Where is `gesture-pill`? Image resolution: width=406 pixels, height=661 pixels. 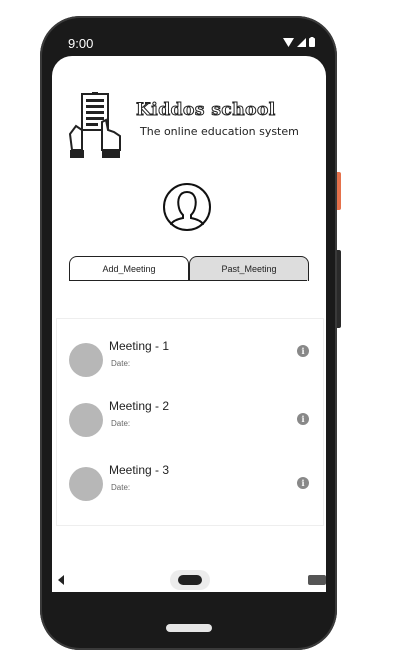 gesture-pill is located at coordinates (189, 628).